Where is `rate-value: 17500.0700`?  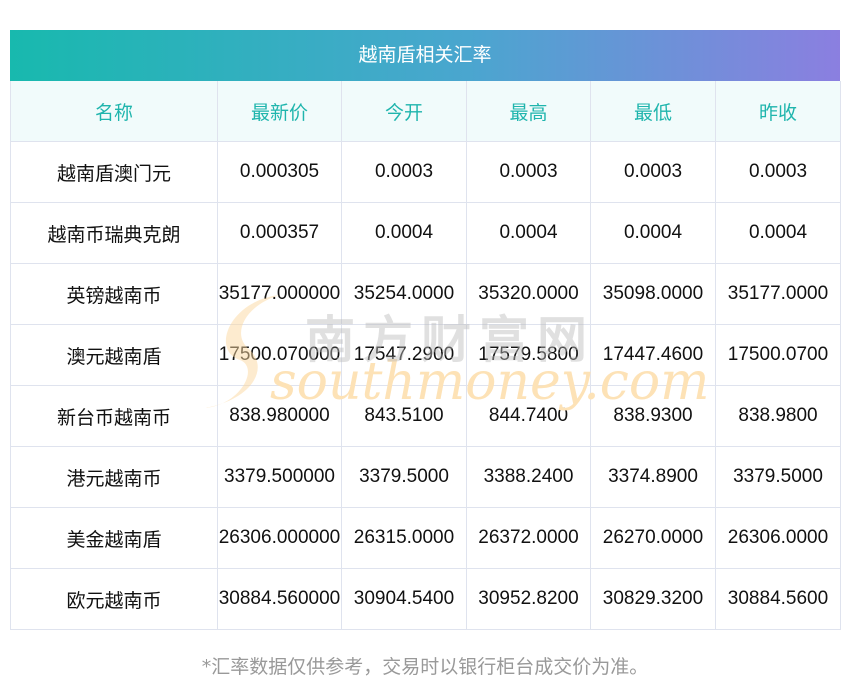
rate-value: 17500.0700 is located at coordinates (778, 355).